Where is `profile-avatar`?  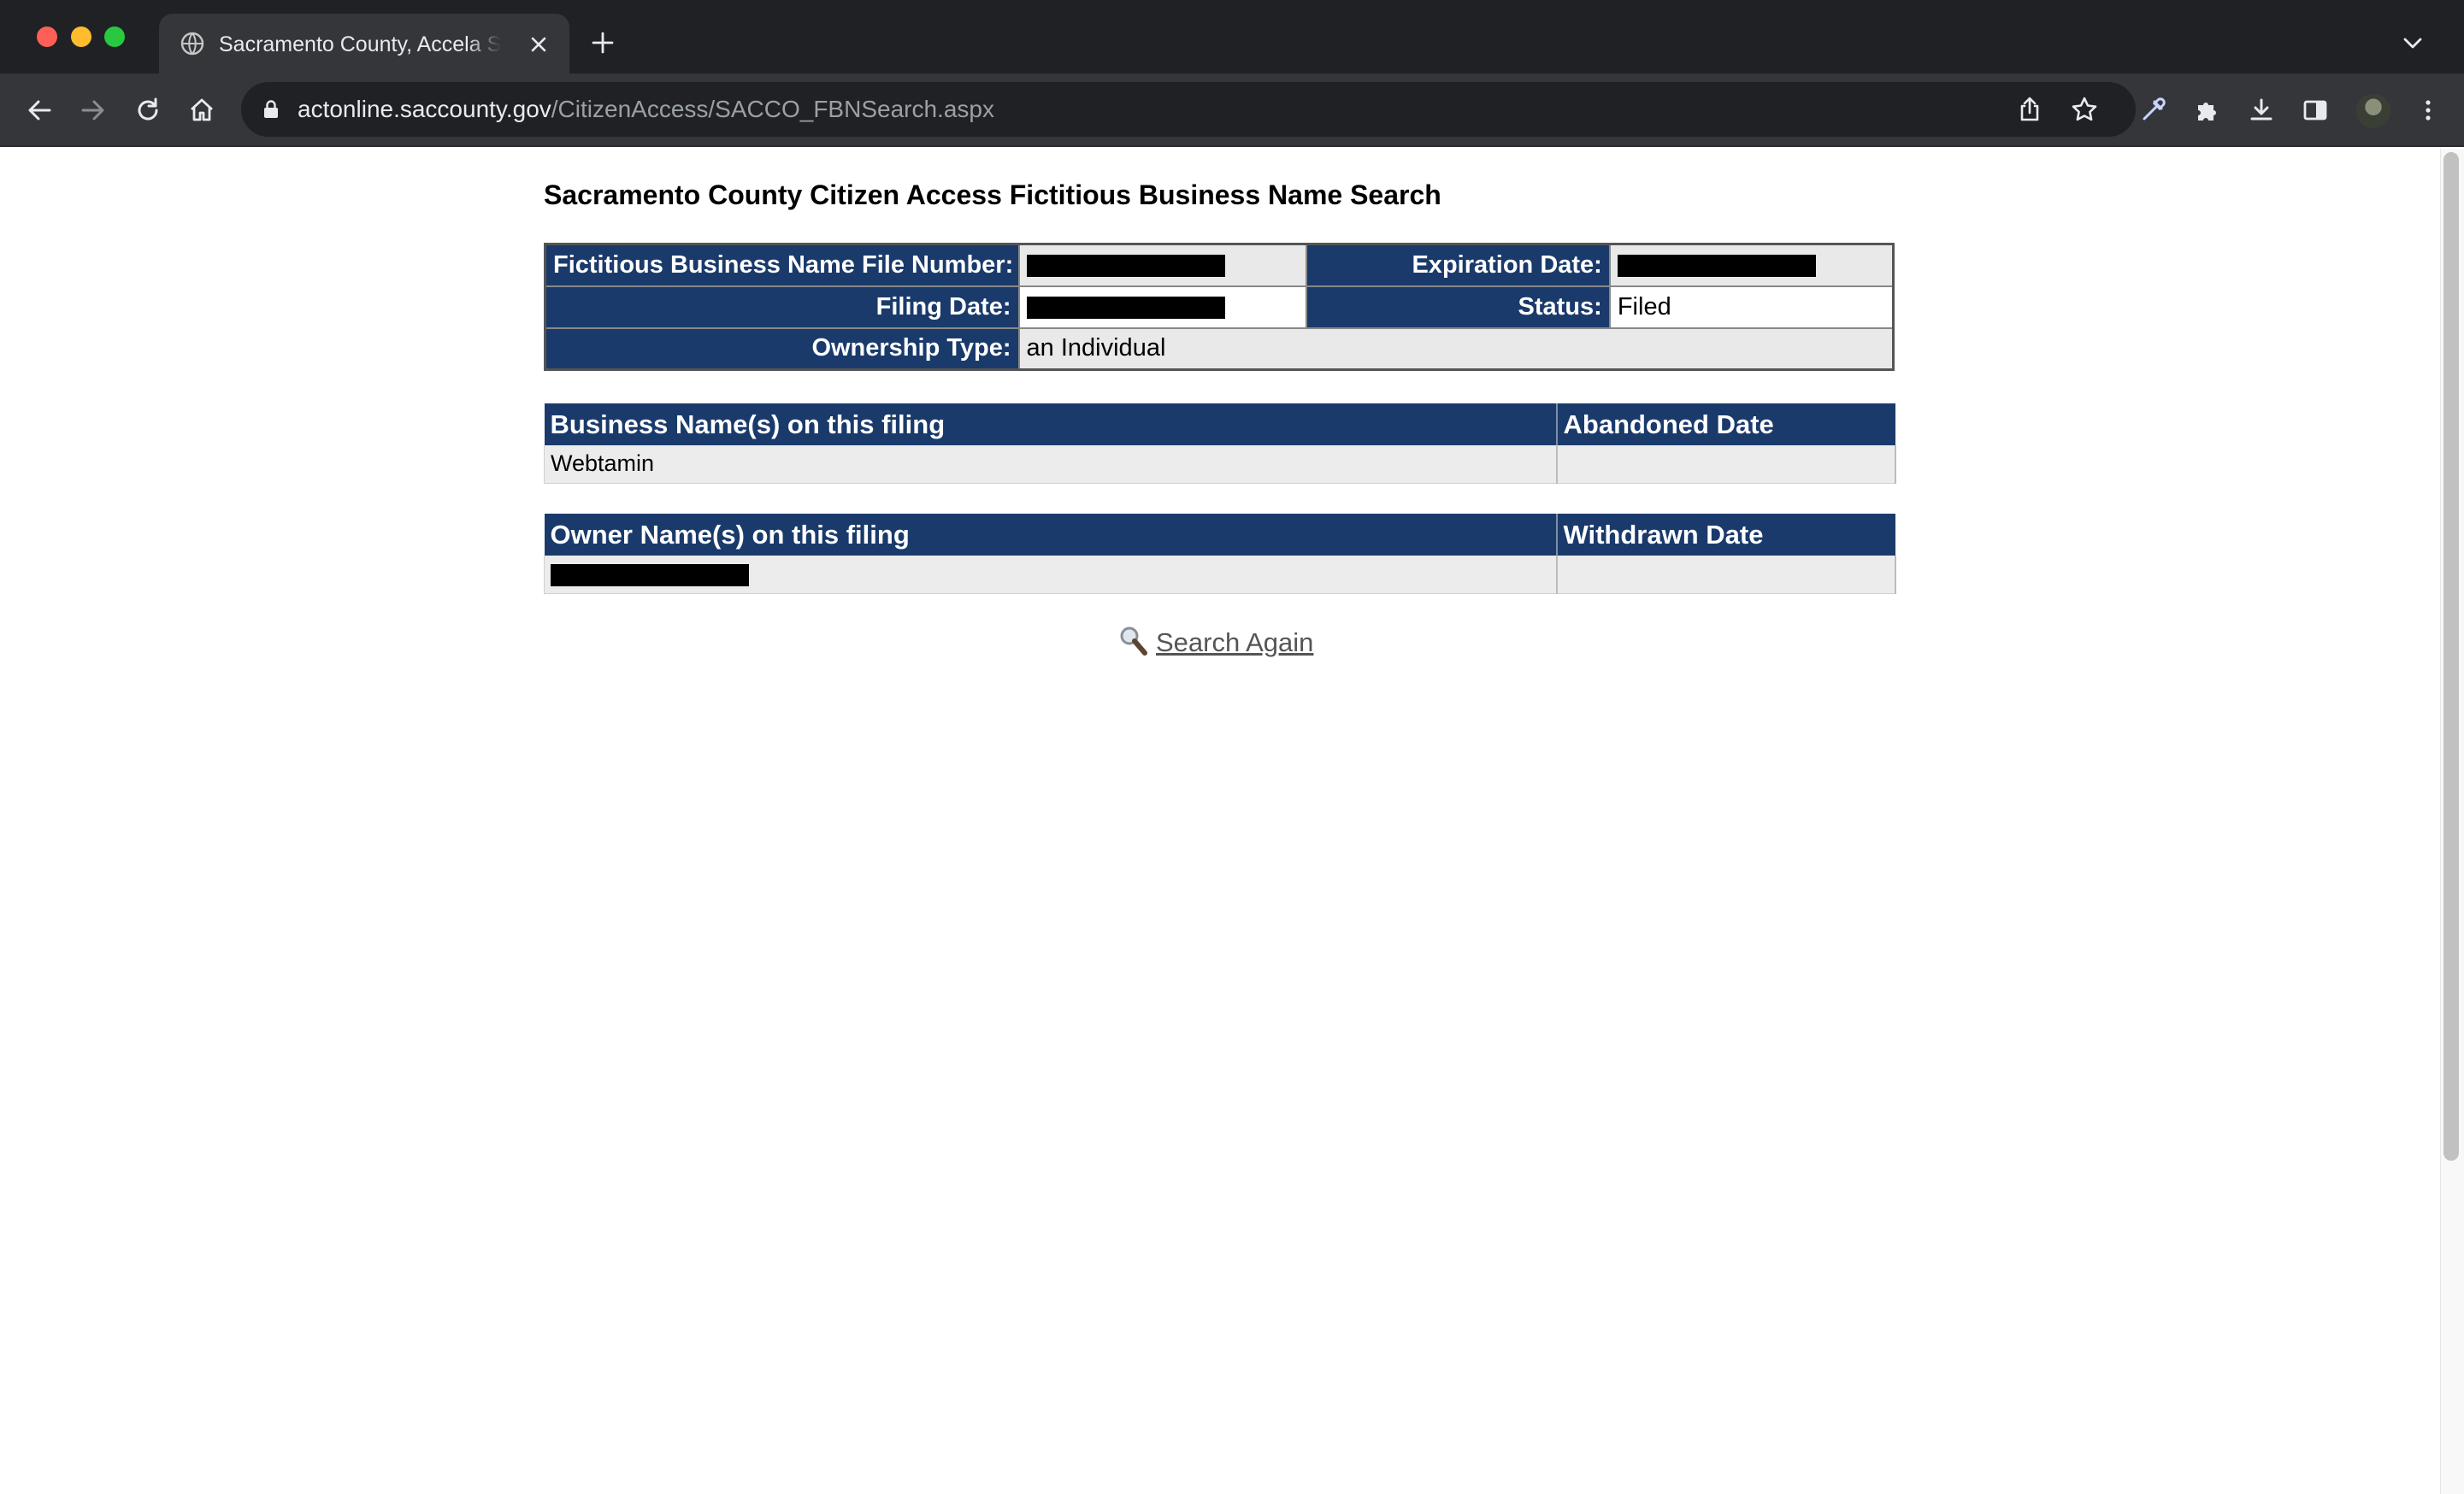
profile-avatar is located at coordinates (2373, 111).